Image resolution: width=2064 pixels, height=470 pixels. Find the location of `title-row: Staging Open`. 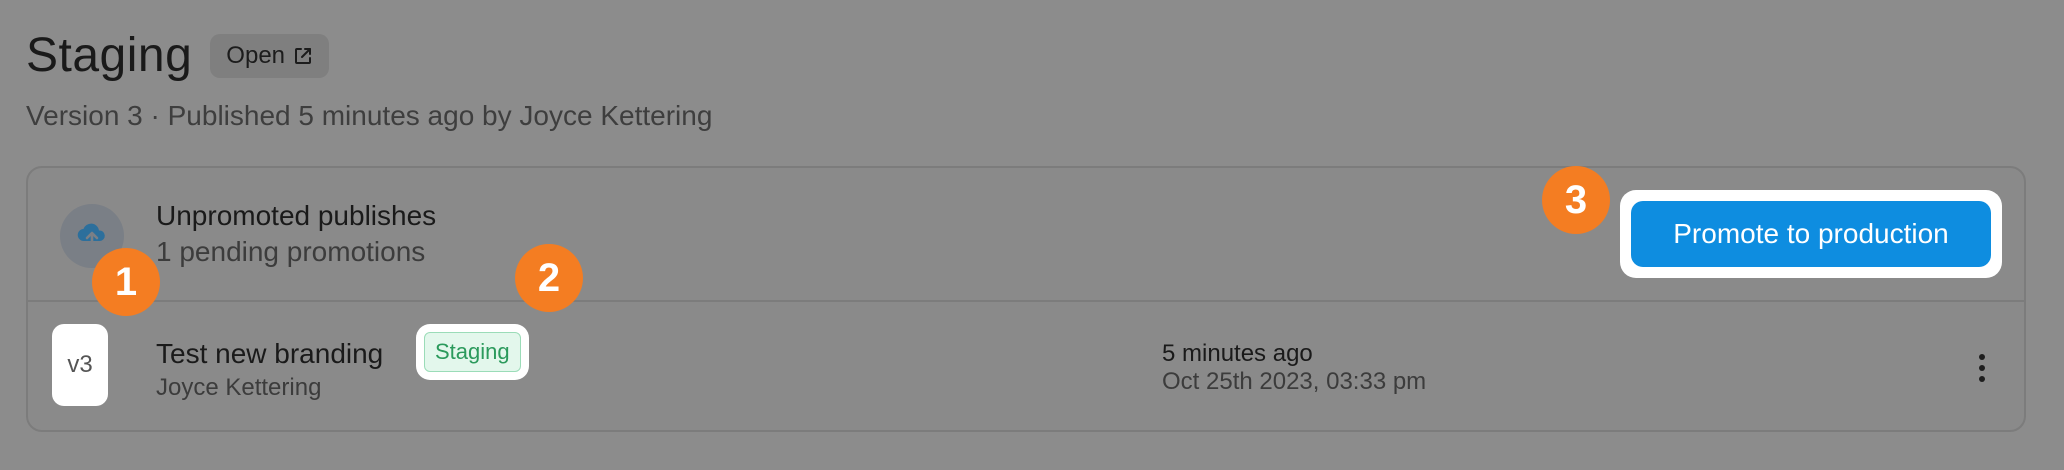

title-row: Staging Open is located at coordinates (178, 55).